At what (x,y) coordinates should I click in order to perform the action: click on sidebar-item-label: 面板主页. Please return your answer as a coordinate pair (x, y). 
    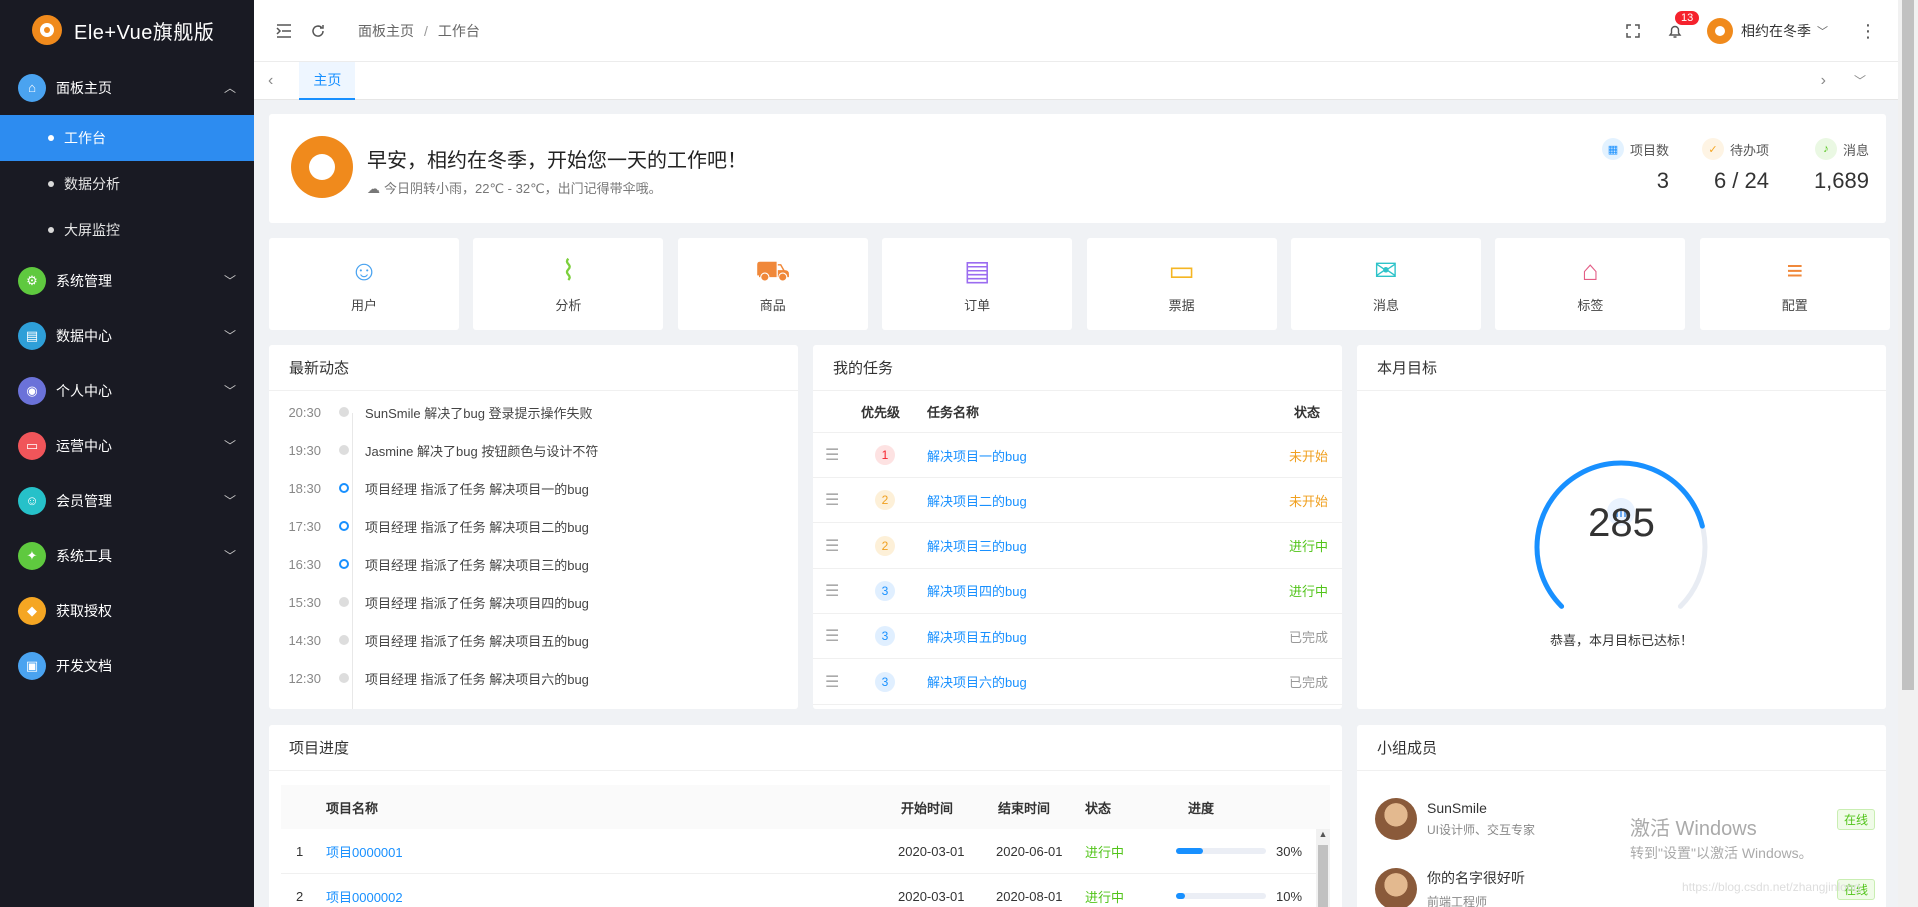
    Looking at the image, I should click on (84, 87).